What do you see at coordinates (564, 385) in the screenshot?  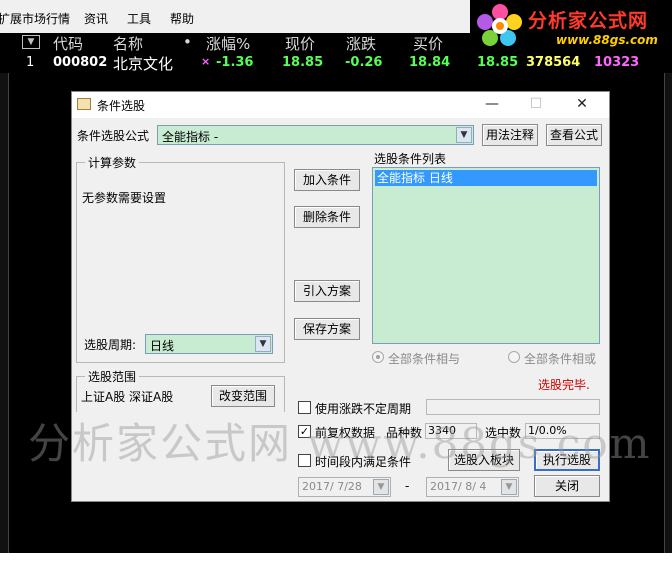 I see `status-text: 选股完毕.` at bounding box center [564, 385].